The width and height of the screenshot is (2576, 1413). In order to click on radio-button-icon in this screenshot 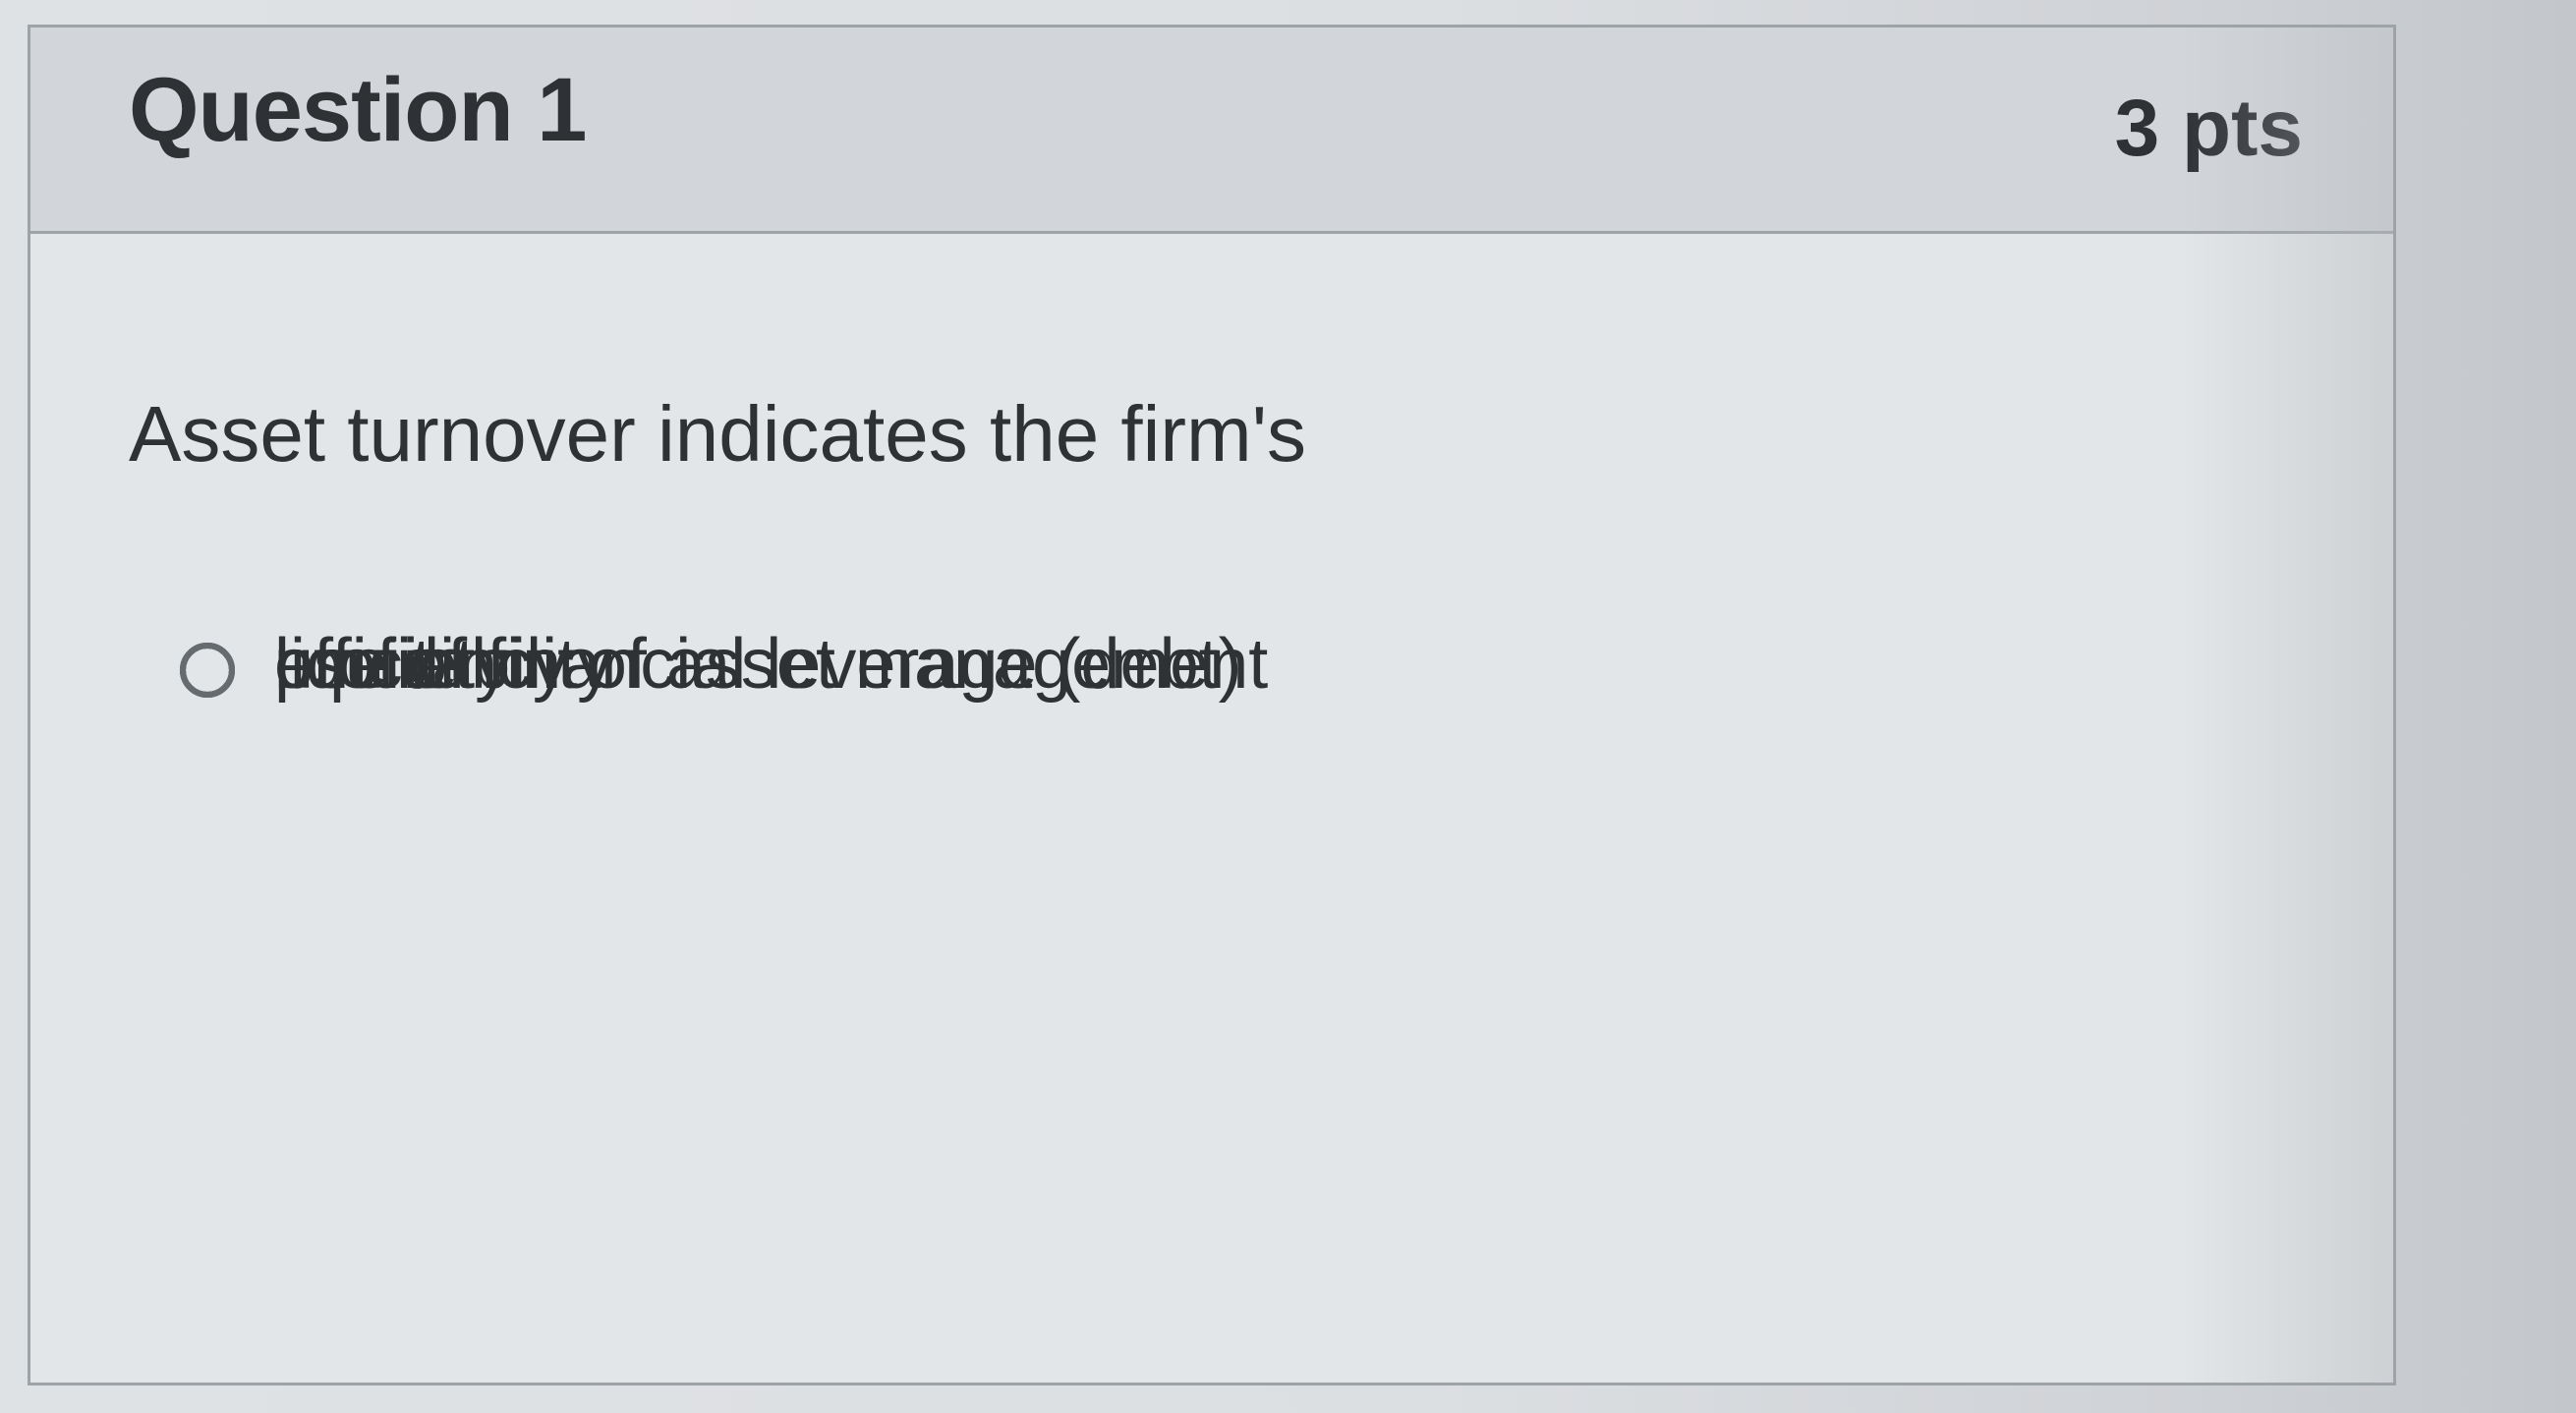, I will do `click(208, 671)`.